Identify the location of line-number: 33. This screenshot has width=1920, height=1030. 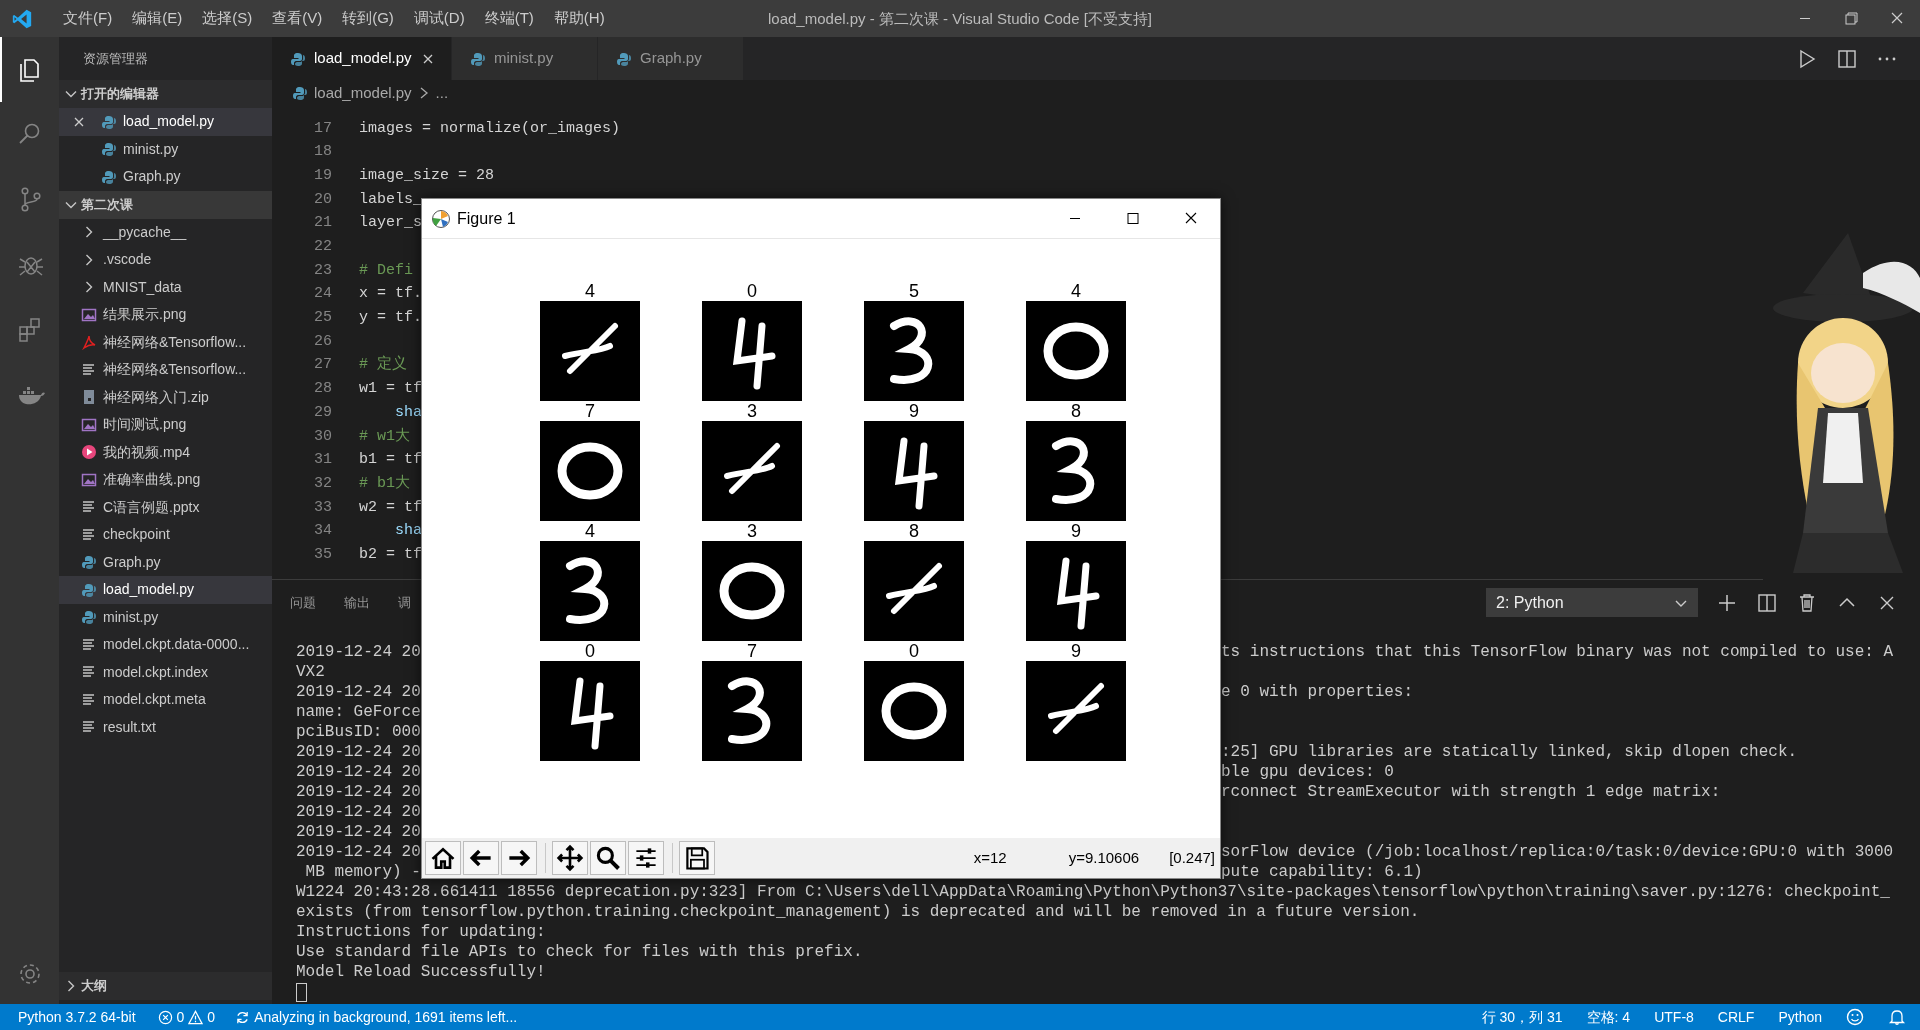
(322, 507).